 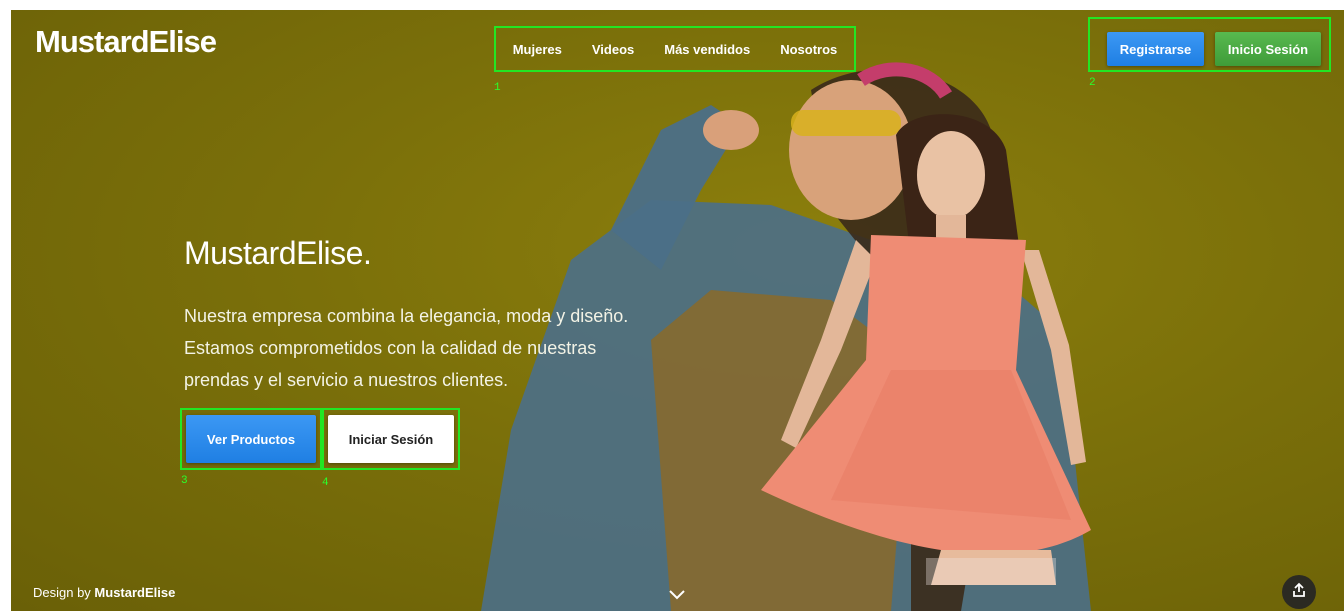 What do you see at coordinates (851, 150) in the screenshot?
I see `back-face` at bounding box center [851, 150].